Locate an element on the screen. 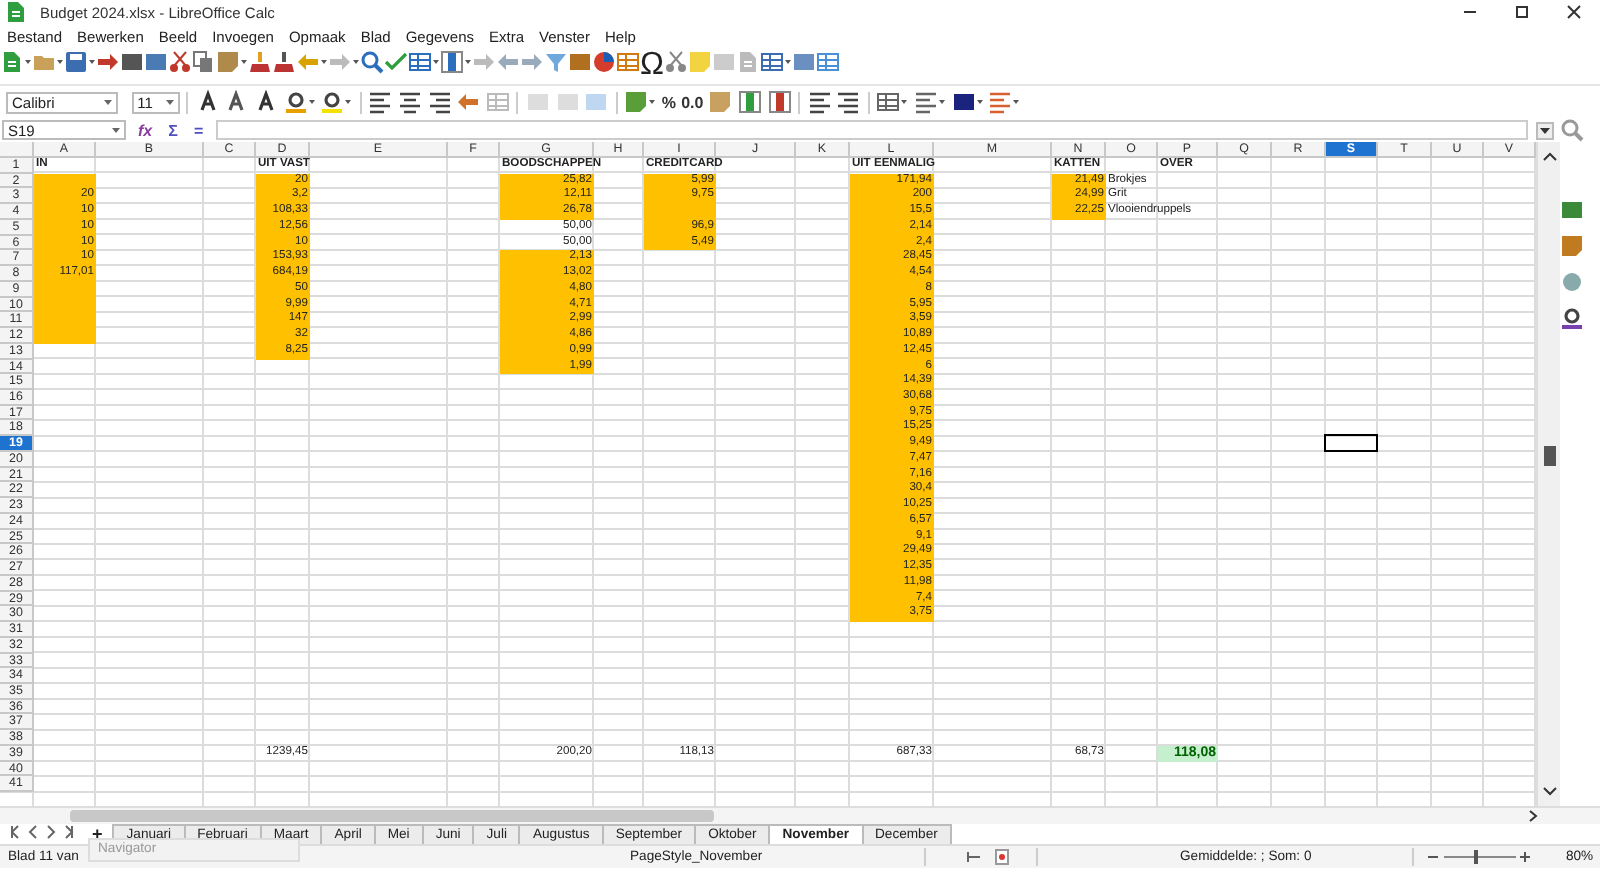 The height and width of the screenshot is (886, 1600). scrollbar-thumb is located at coordinates (1550, 456).